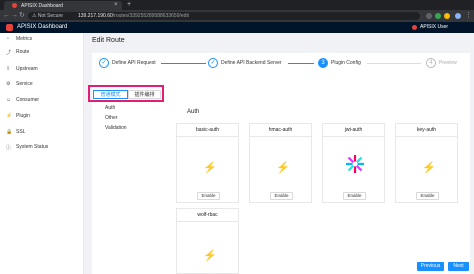 This screenshot has width=474, height=274. What do you see at coordinates (414, 27) in the screenshot?
I see `user-avatar` at bounding box center [414, 27].